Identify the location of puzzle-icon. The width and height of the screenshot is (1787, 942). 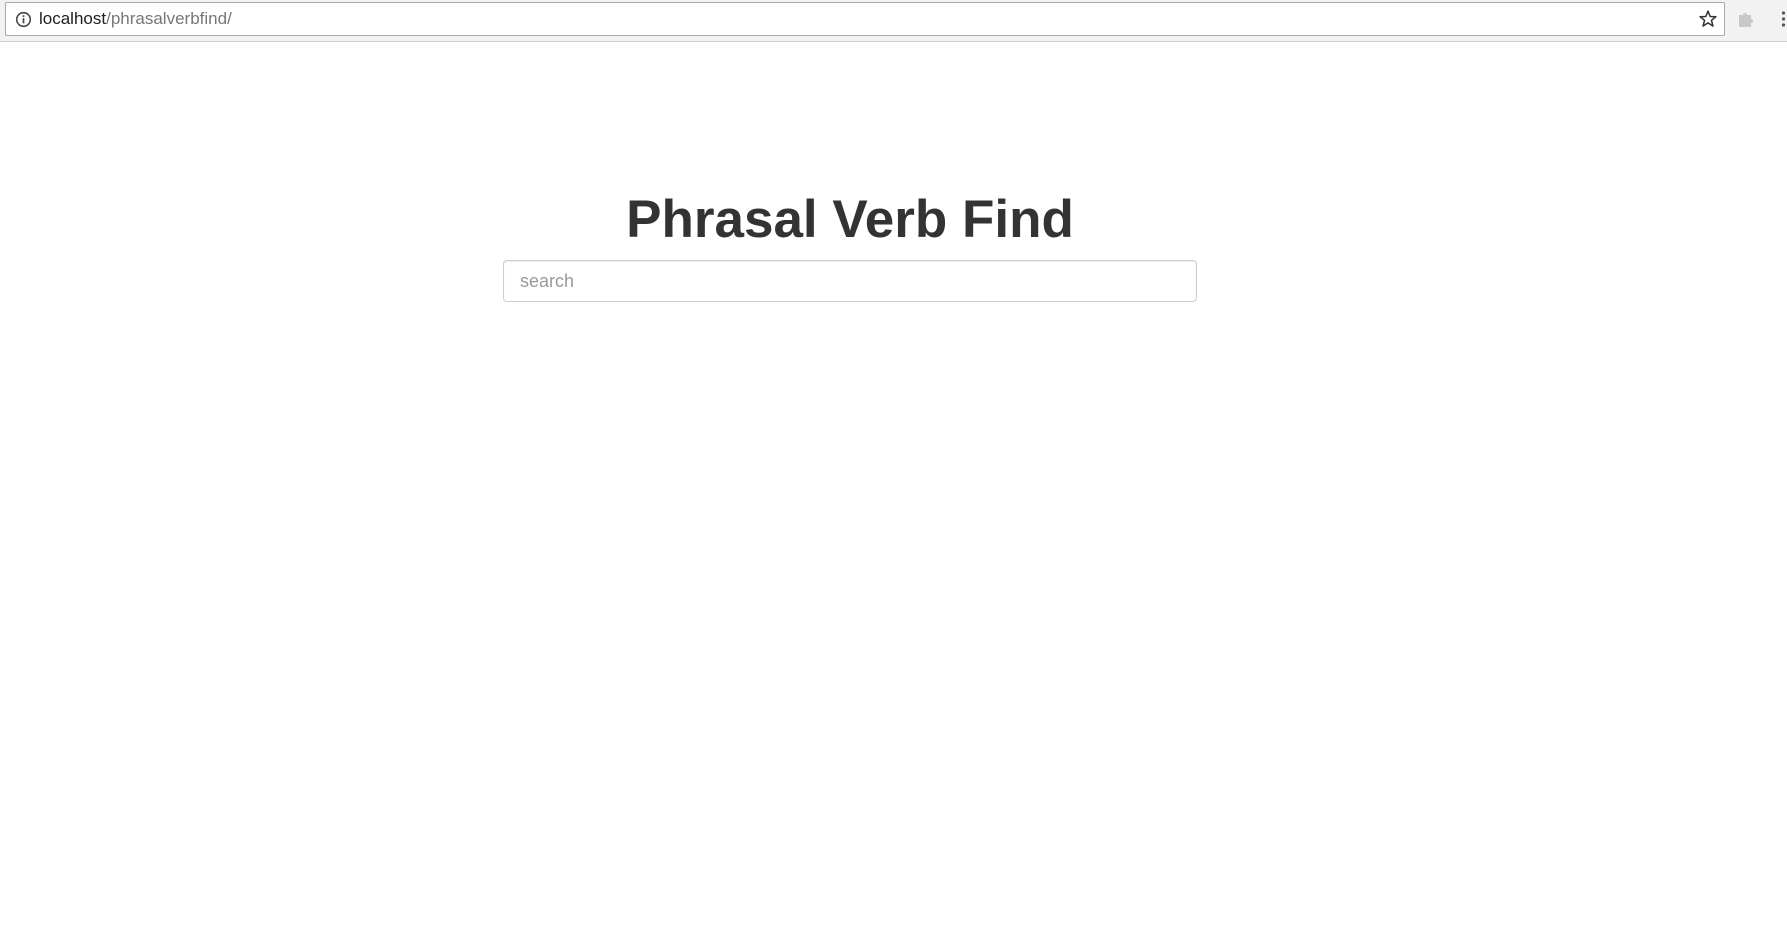
(1746, 19).